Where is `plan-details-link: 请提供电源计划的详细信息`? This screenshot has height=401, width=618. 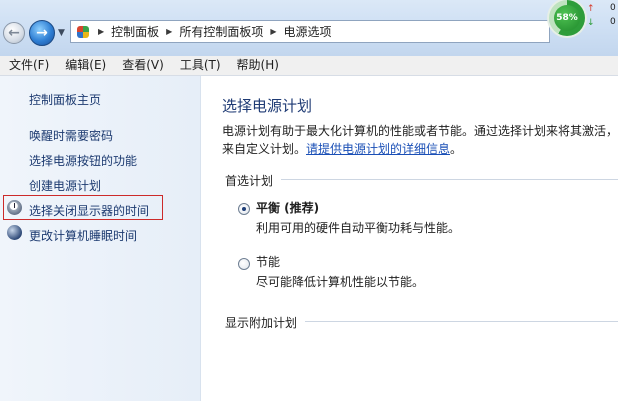
plan-details-link: 请提供电源计划的详细信息 is located at coordinates (378, 149).